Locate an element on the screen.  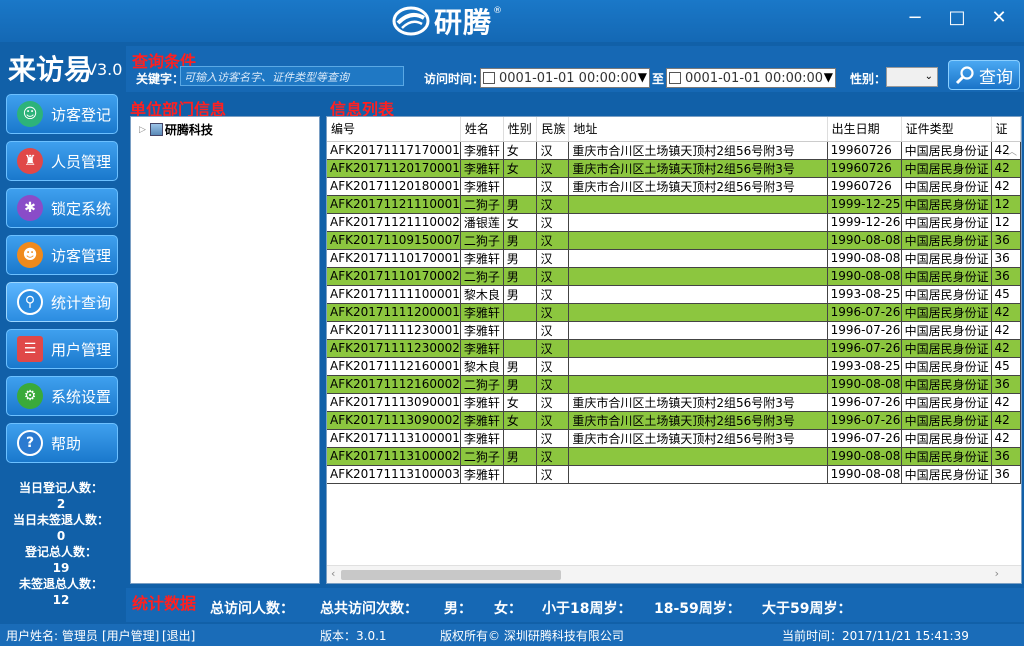
col-header: 性别 is located at coordinates (520, 129).